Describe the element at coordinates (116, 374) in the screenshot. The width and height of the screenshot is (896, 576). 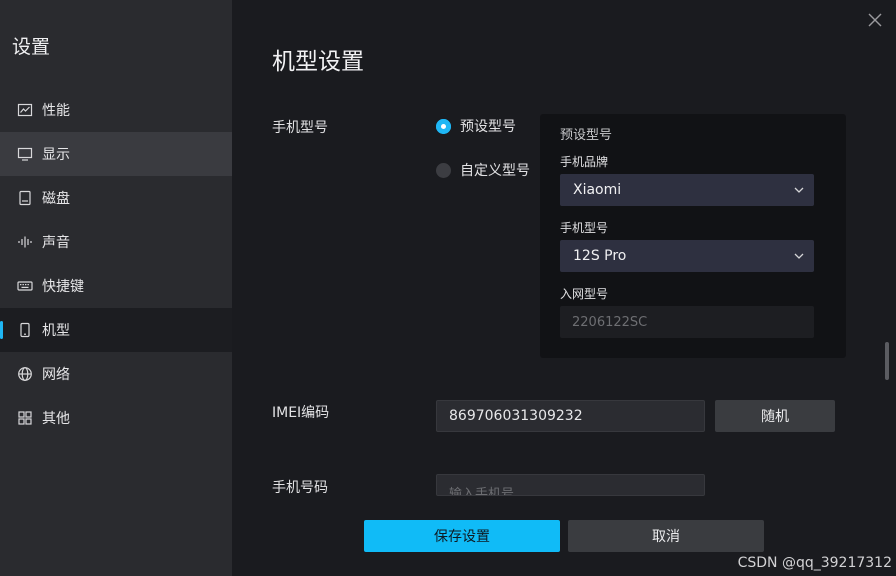
I see `sidebar-item-network: 网络` at that location.